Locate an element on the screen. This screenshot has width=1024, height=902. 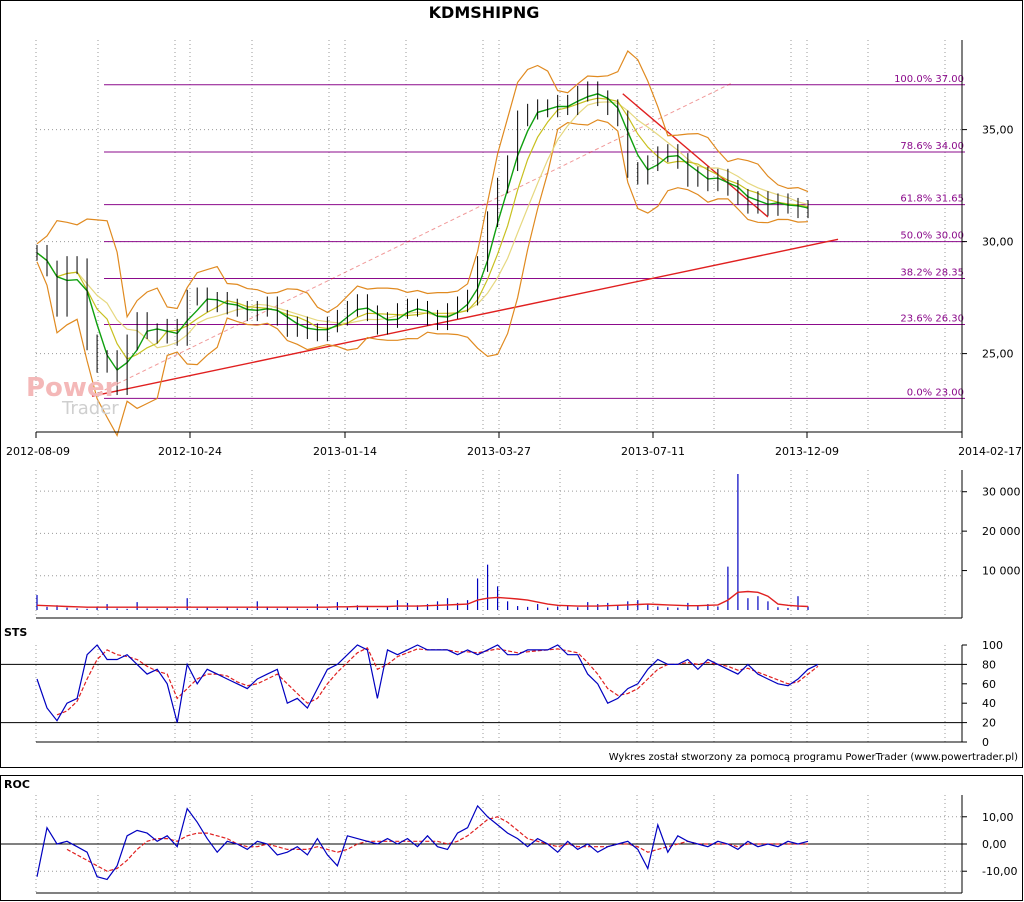
y-tick-label-sts: 100 is located at coordinates (992, 645).